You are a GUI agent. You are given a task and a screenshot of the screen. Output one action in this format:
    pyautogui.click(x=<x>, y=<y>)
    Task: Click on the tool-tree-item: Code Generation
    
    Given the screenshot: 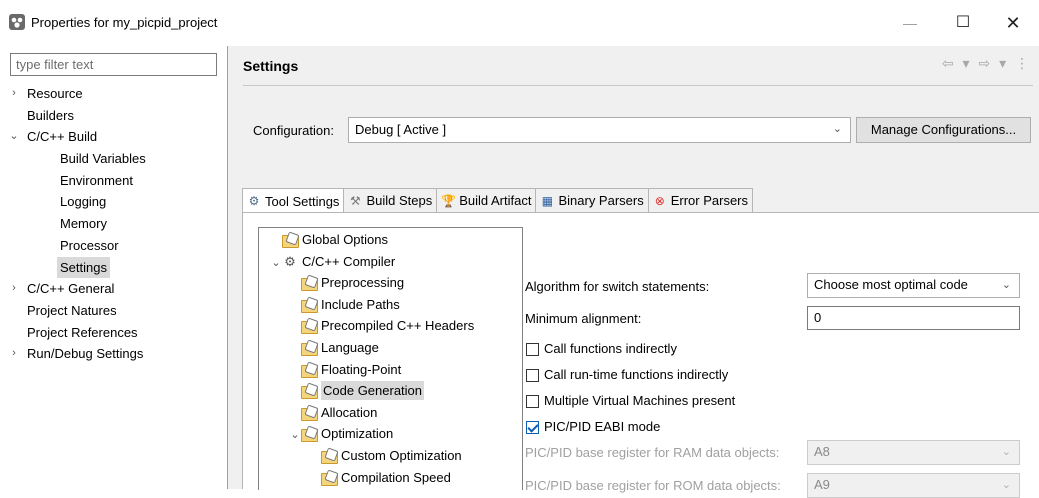 What is the action you would take?
    pyautogui.click(x=357, y=390)
    